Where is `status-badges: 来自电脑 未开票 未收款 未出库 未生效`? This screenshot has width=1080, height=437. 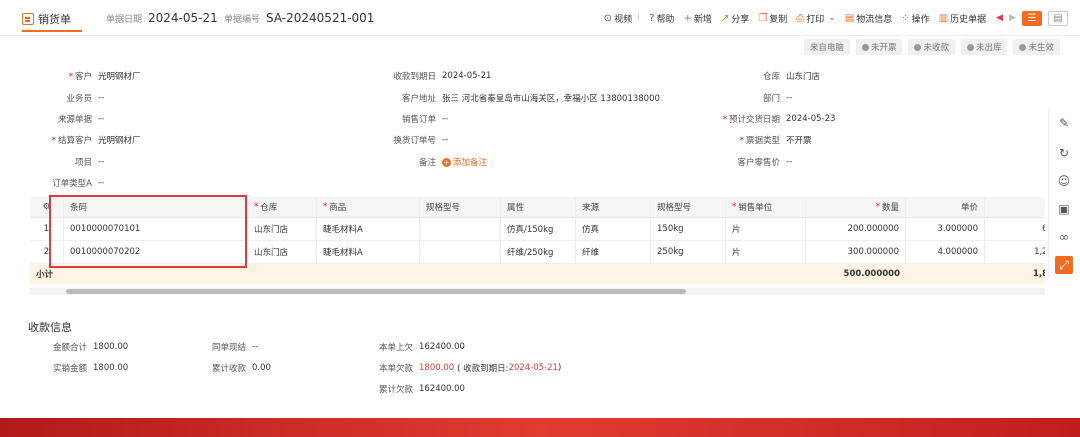 status-badges: 来自电脑 未开票 未收款 未出库 未生效 is located at coordinates (929, 47).